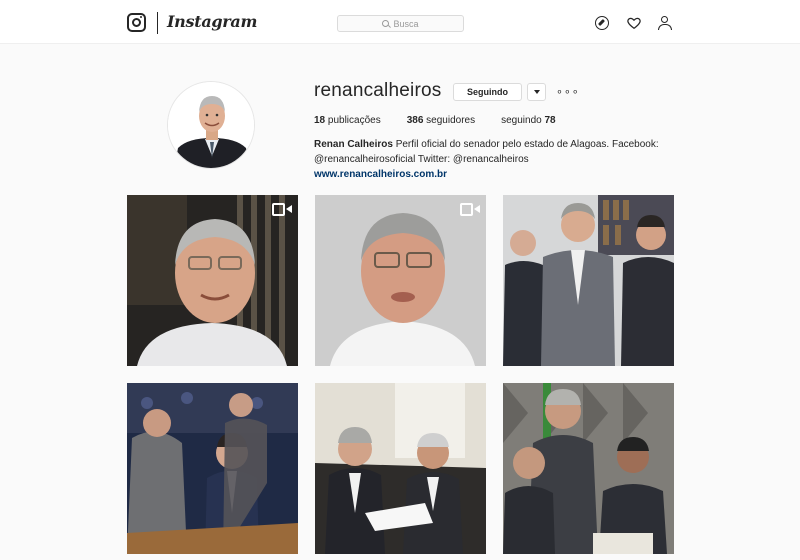 The height and width of the screenshot is (560, 800). I want to click on following-button: Seguindo, so click(487, 92).